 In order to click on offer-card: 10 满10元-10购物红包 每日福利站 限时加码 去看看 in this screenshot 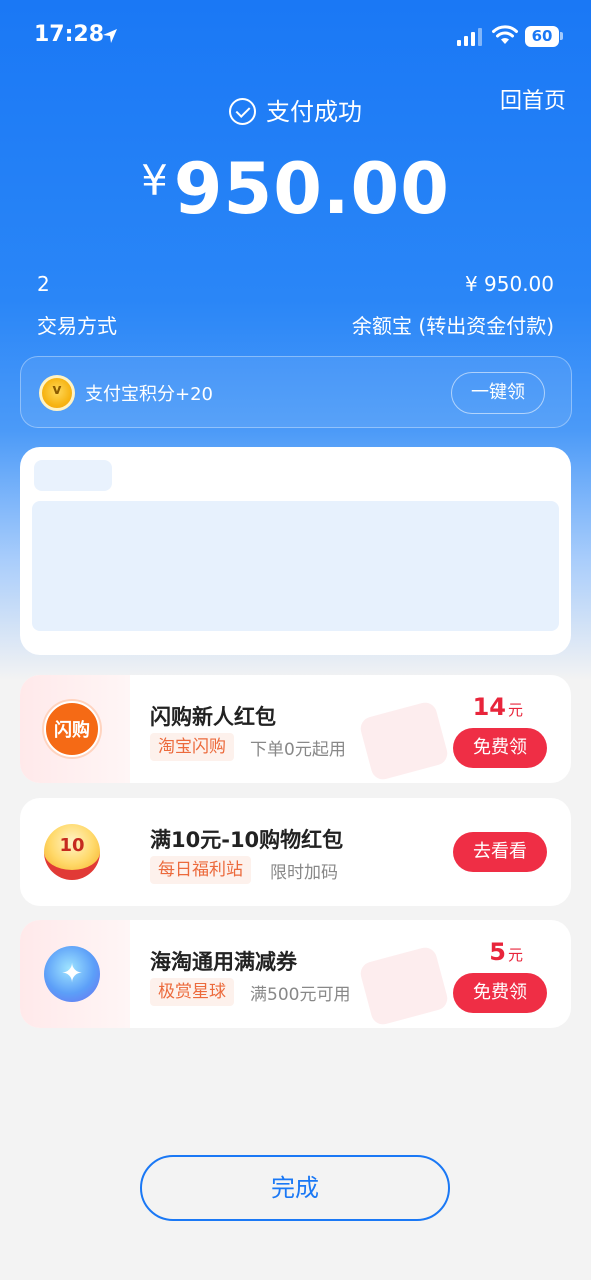, I will do `click(295, 852)`.